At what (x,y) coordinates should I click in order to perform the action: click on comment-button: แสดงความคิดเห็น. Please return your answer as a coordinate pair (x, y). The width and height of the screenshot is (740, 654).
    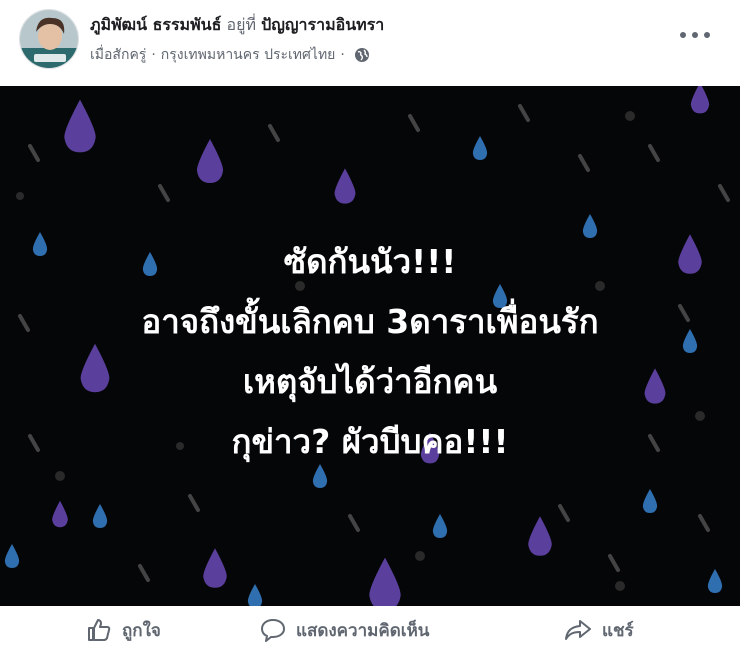
    Looking at the image, I should click on (344, 630).